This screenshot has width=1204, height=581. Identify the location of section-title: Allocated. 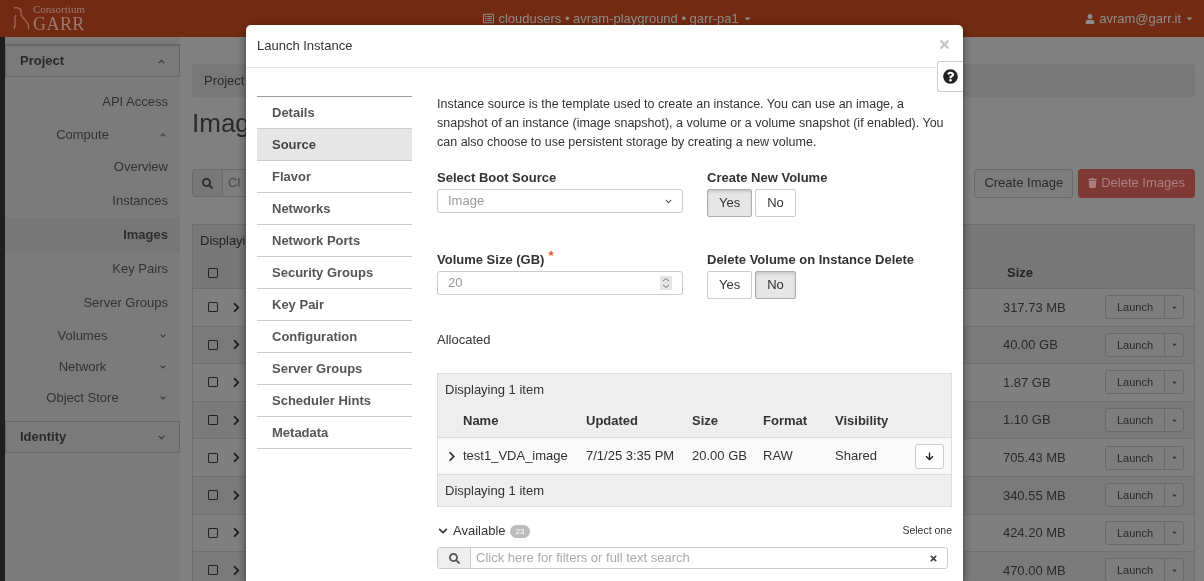
(464, 340).